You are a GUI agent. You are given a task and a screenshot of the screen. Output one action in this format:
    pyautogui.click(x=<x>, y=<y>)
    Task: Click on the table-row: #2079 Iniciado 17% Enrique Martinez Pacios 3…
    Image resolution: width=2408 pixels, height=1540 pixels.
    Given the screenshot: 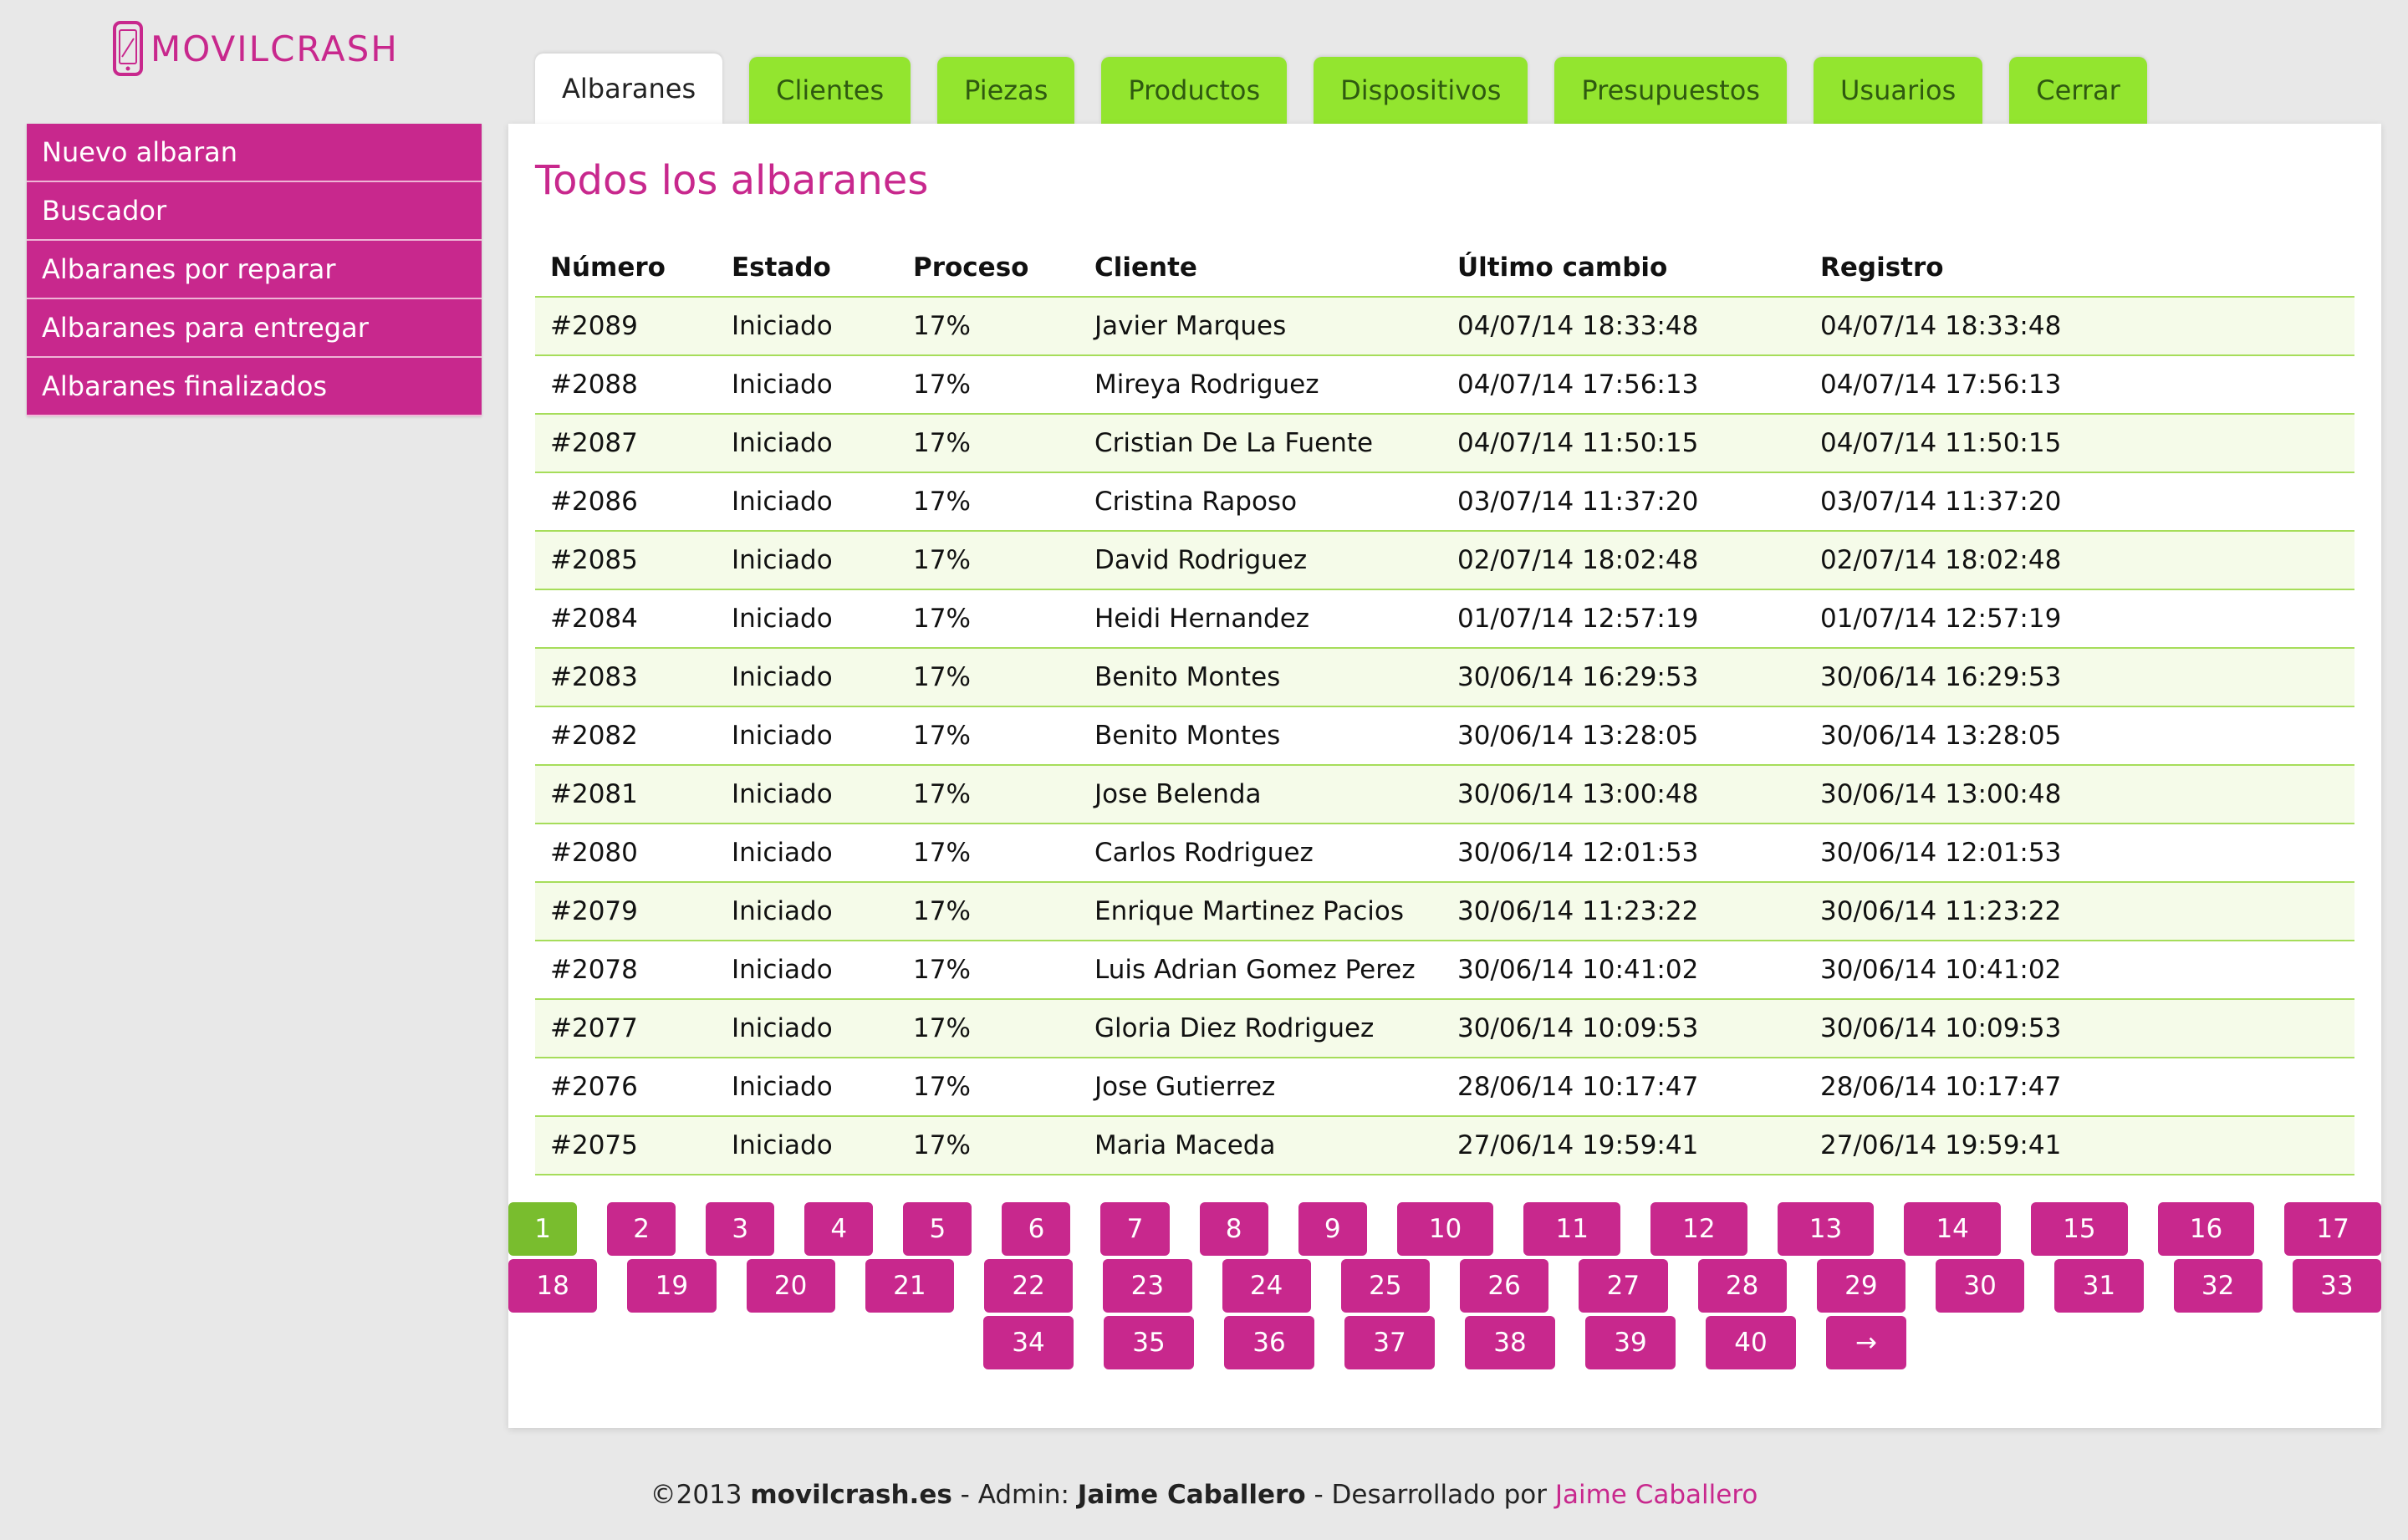 What is the action you would take?
    pyautogui.click(x=1445, y=911)
    